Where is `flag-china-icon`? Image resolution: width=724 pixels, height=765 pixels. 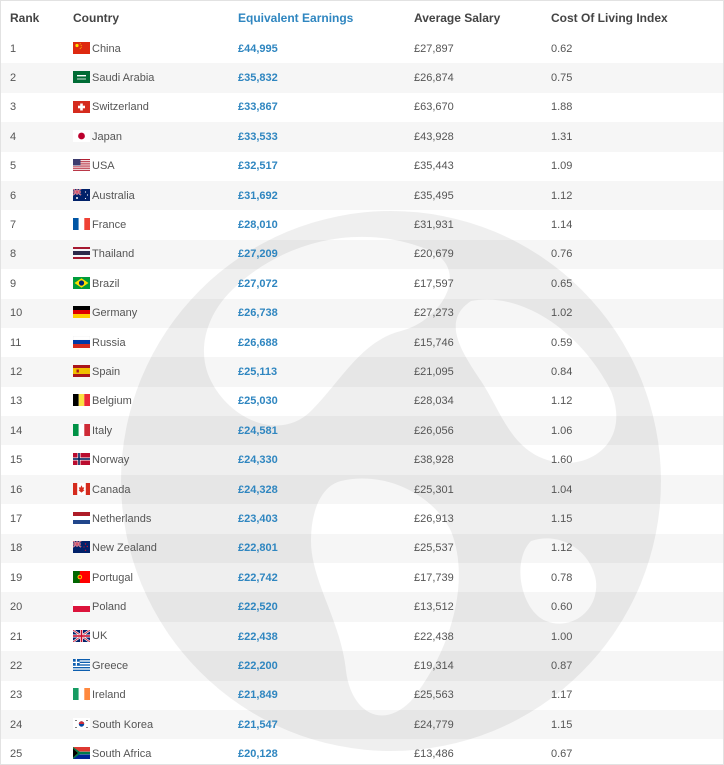
flag-china-icon is located at coordinates (81, 47).